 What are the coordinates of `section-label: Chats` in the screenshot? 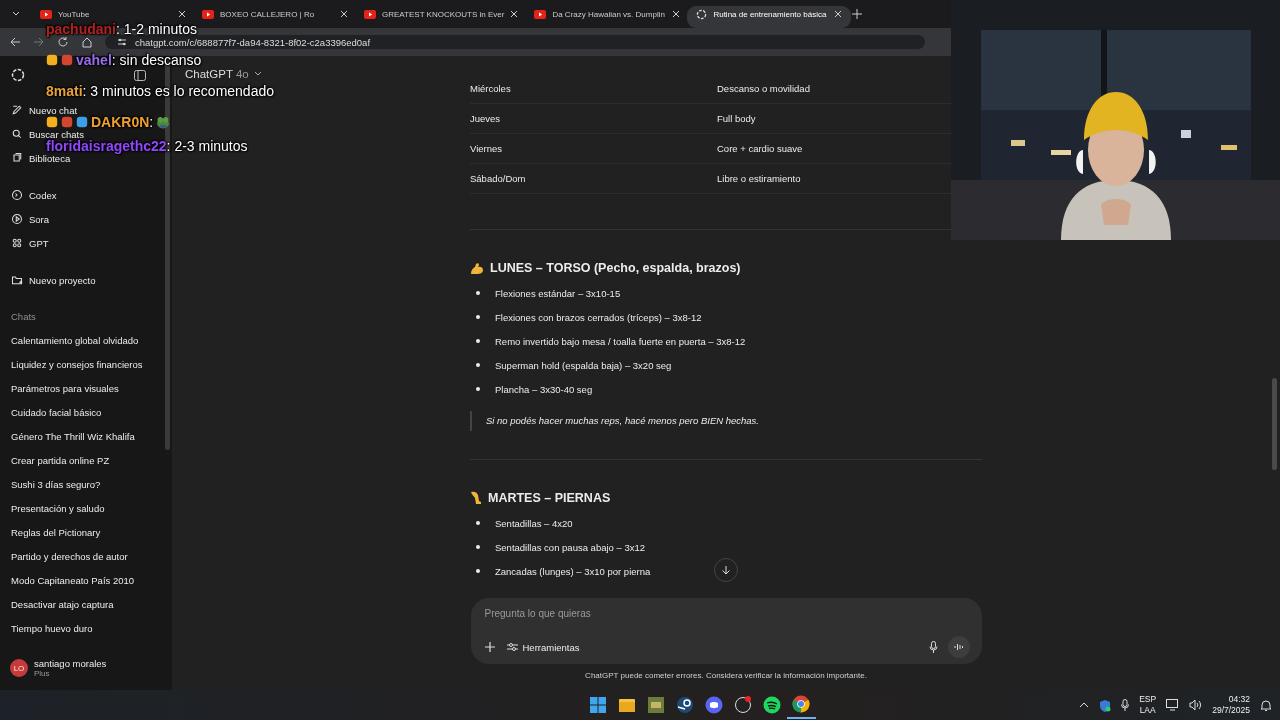 It's located at (23, 317).